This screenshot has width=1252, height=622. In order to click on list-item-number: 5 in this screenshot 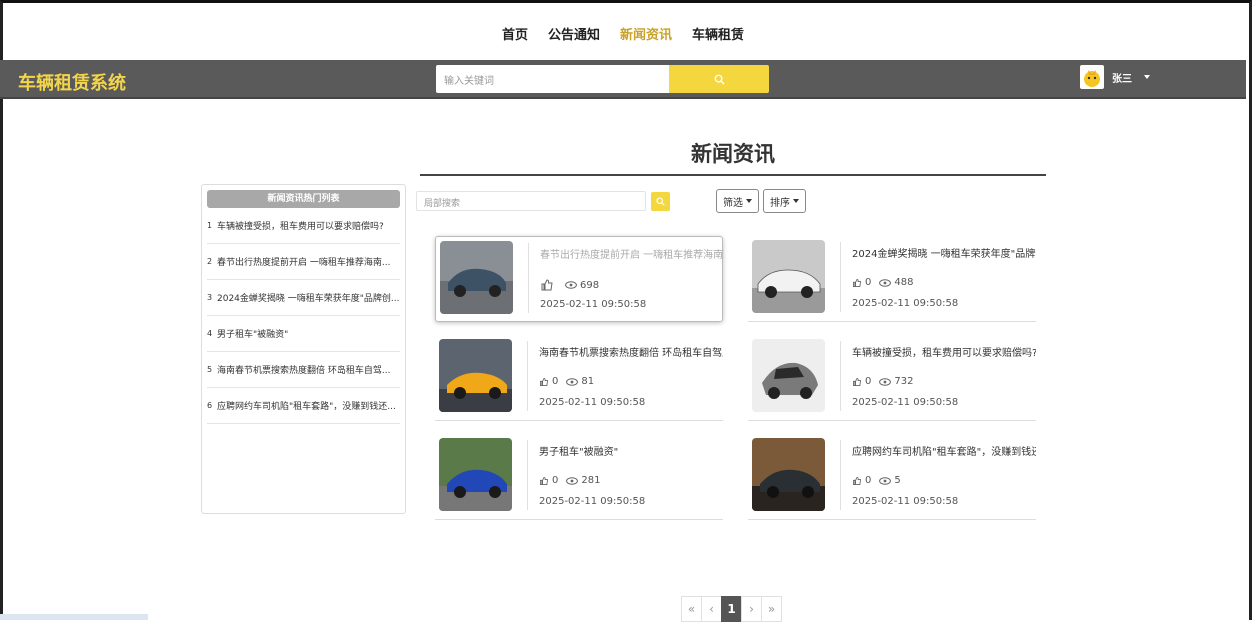, I will do `click(210, 369)`.